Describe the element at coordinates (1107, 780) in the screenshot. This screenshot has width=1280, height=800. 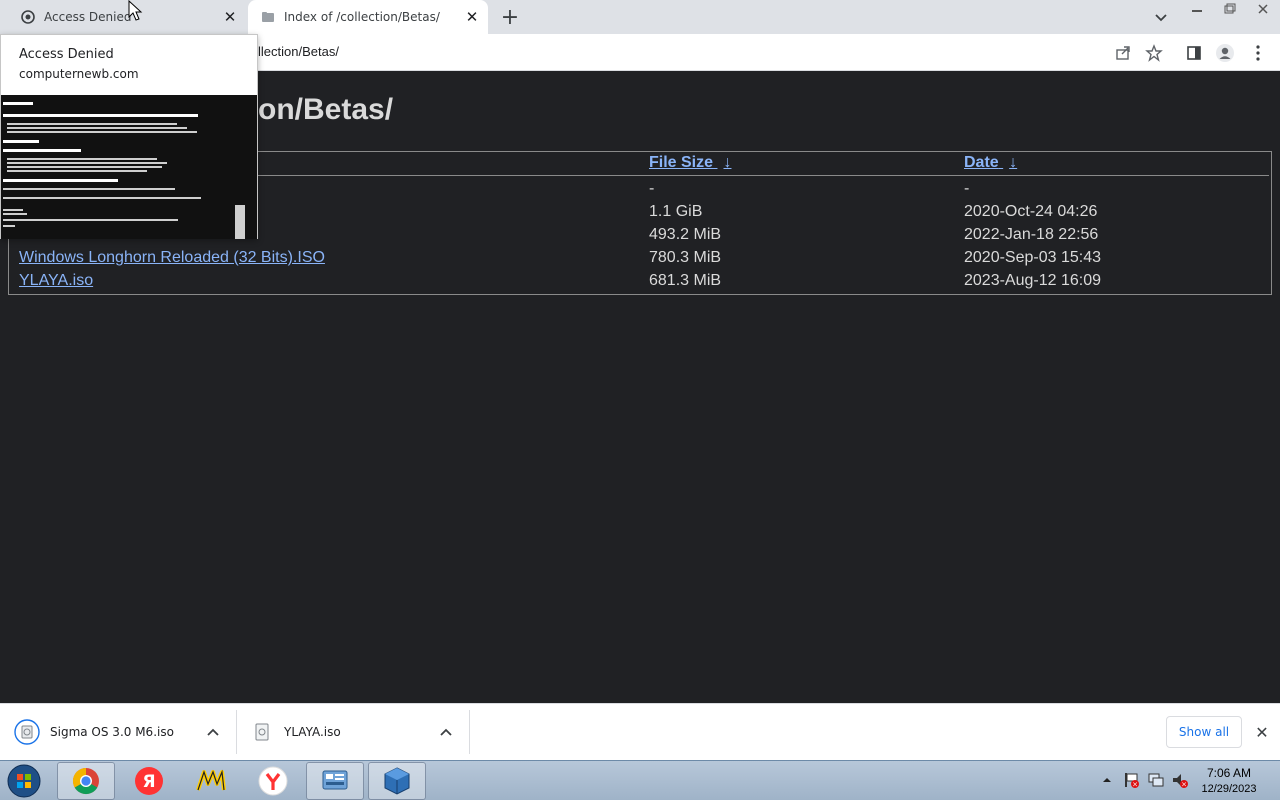
I see `show-hidden-icons-chevron` at that location.